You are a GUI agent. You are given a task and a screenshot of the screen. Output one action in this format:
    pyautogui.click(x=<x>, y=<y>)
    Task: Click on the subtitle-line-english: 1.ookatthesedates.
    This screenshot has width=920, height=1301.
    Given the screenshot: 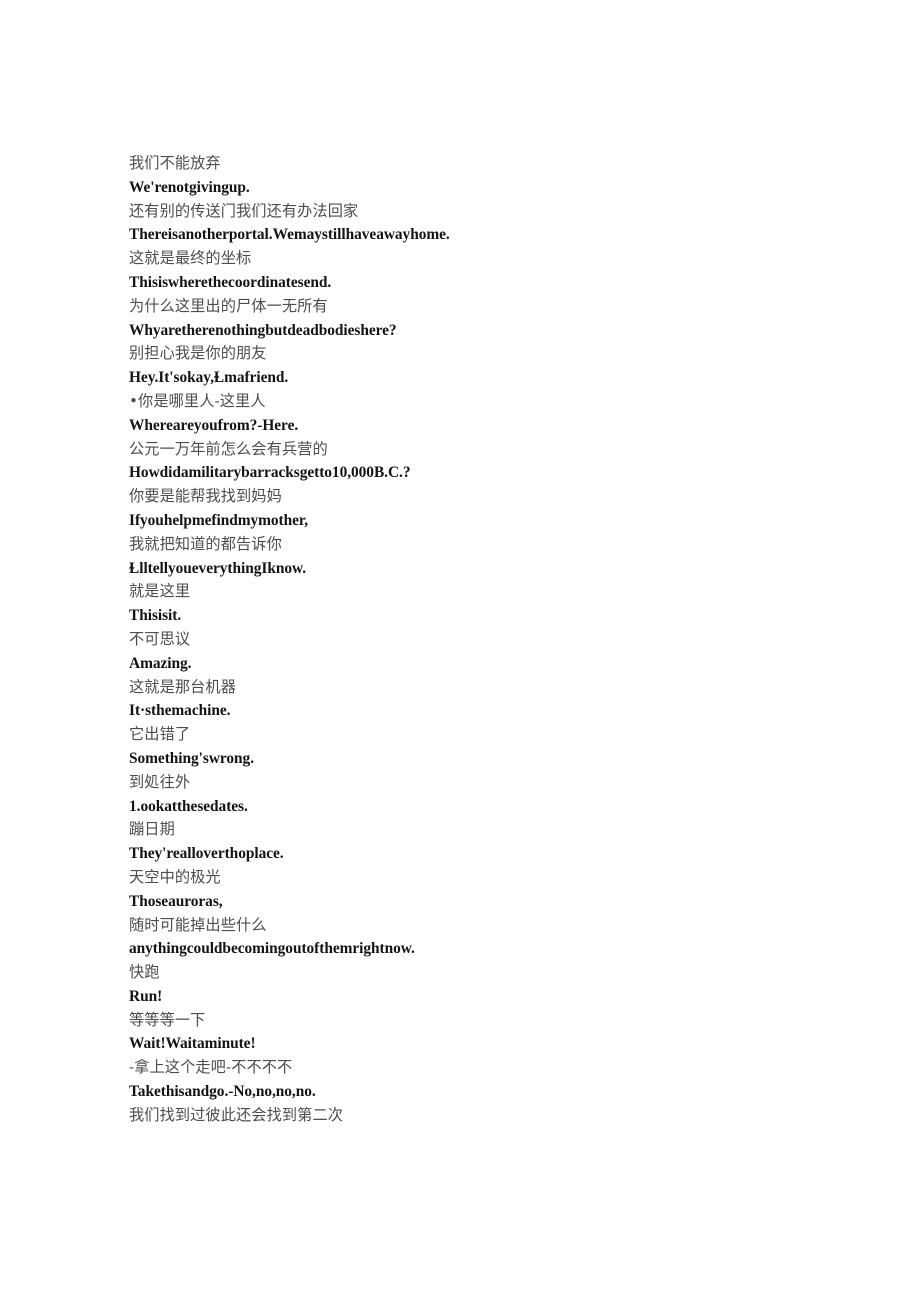 What is the action you would take?
    pyautogui.click(x=188, y=806)
    